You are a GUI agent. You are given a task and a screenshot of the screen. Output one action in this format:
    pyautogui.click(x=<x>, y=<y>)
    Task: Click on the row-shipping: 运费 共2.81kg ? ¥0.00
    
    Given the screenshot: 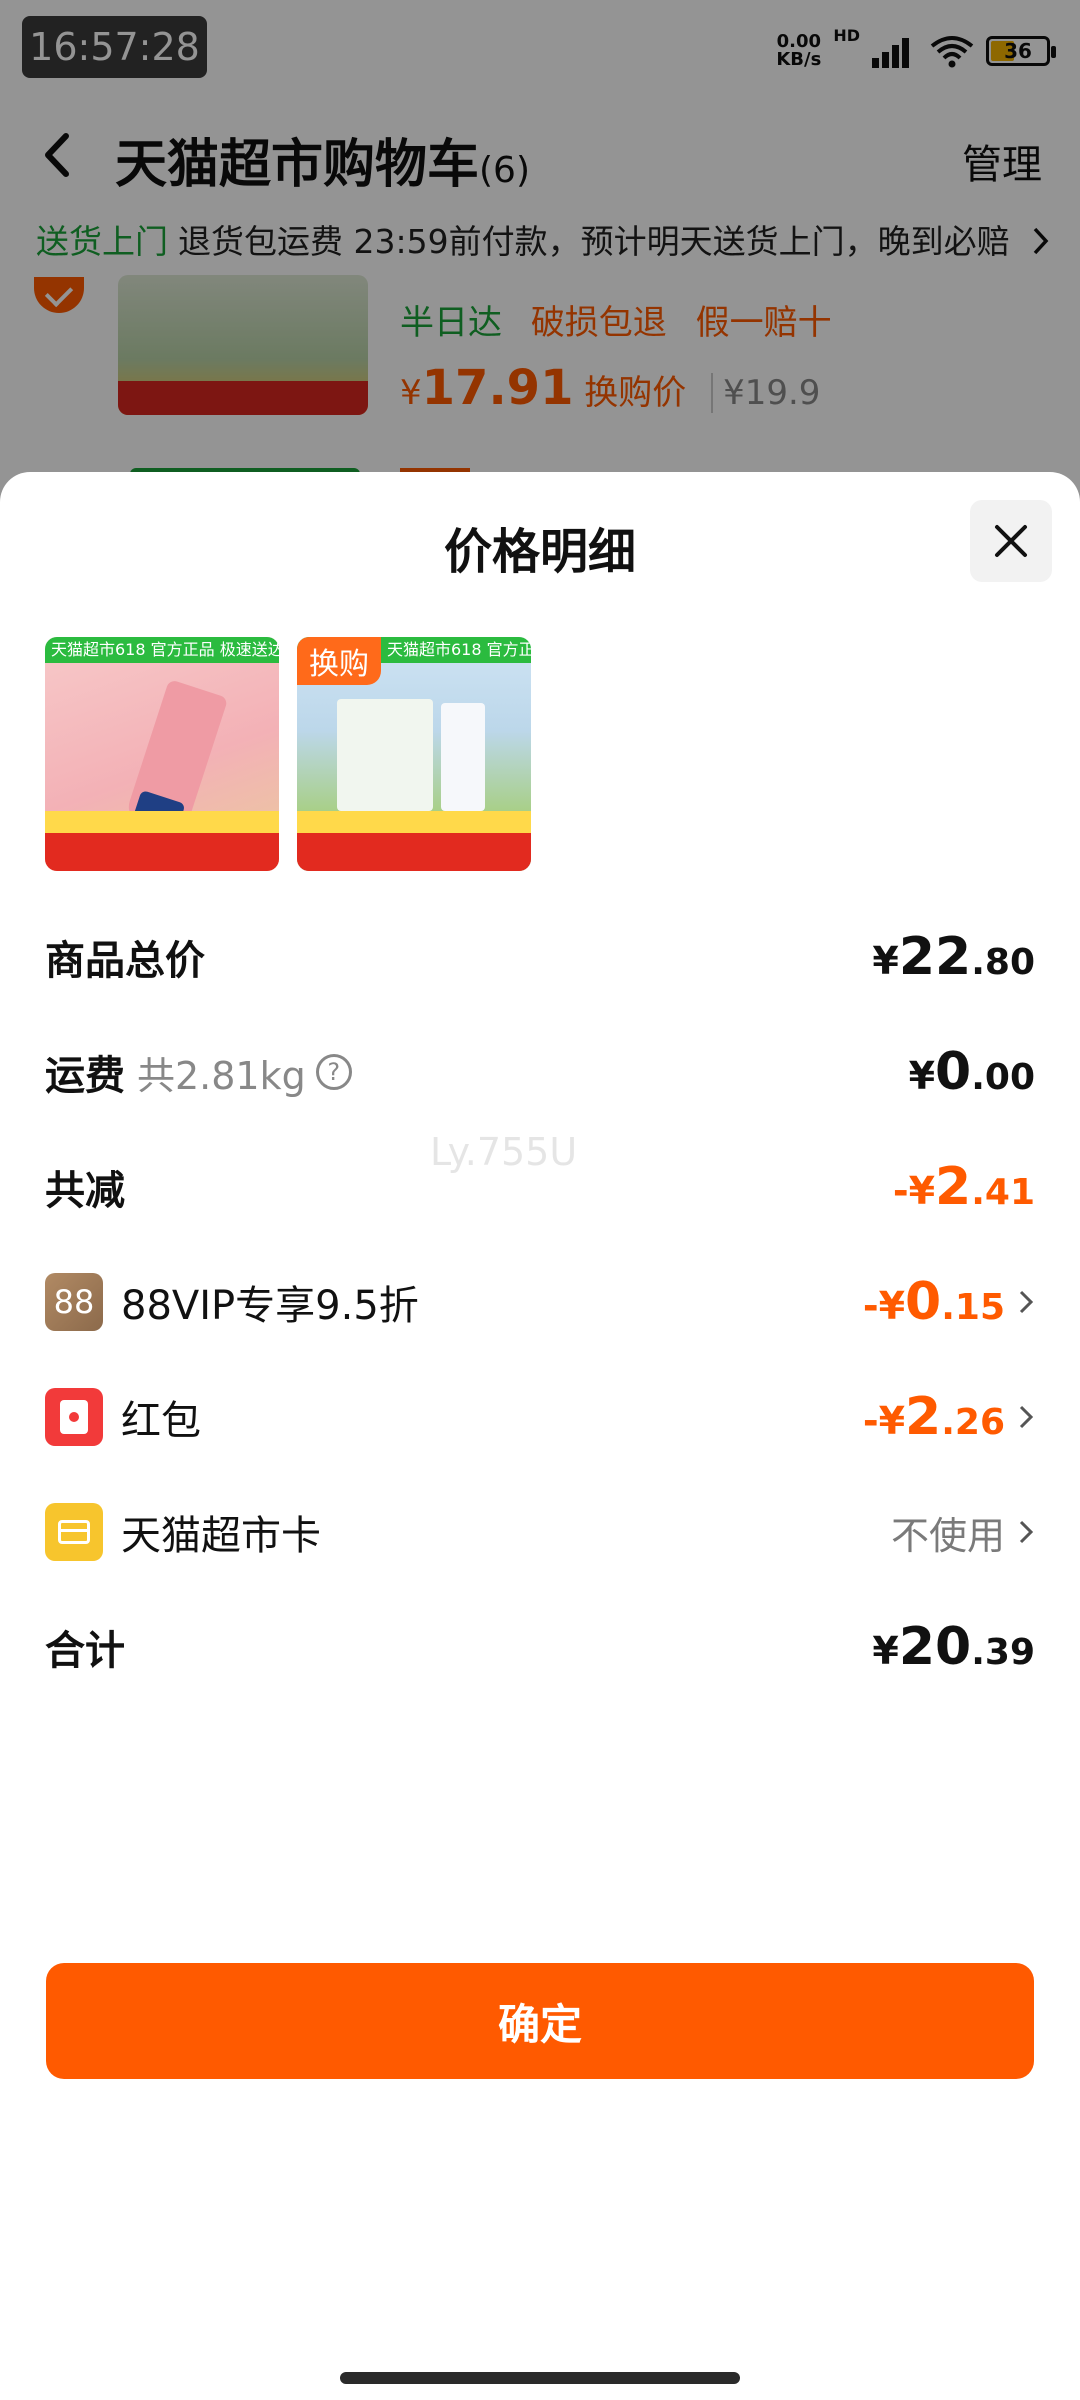 What is the action you would take?
    pyautogui.click(x=540, y=1072)
    